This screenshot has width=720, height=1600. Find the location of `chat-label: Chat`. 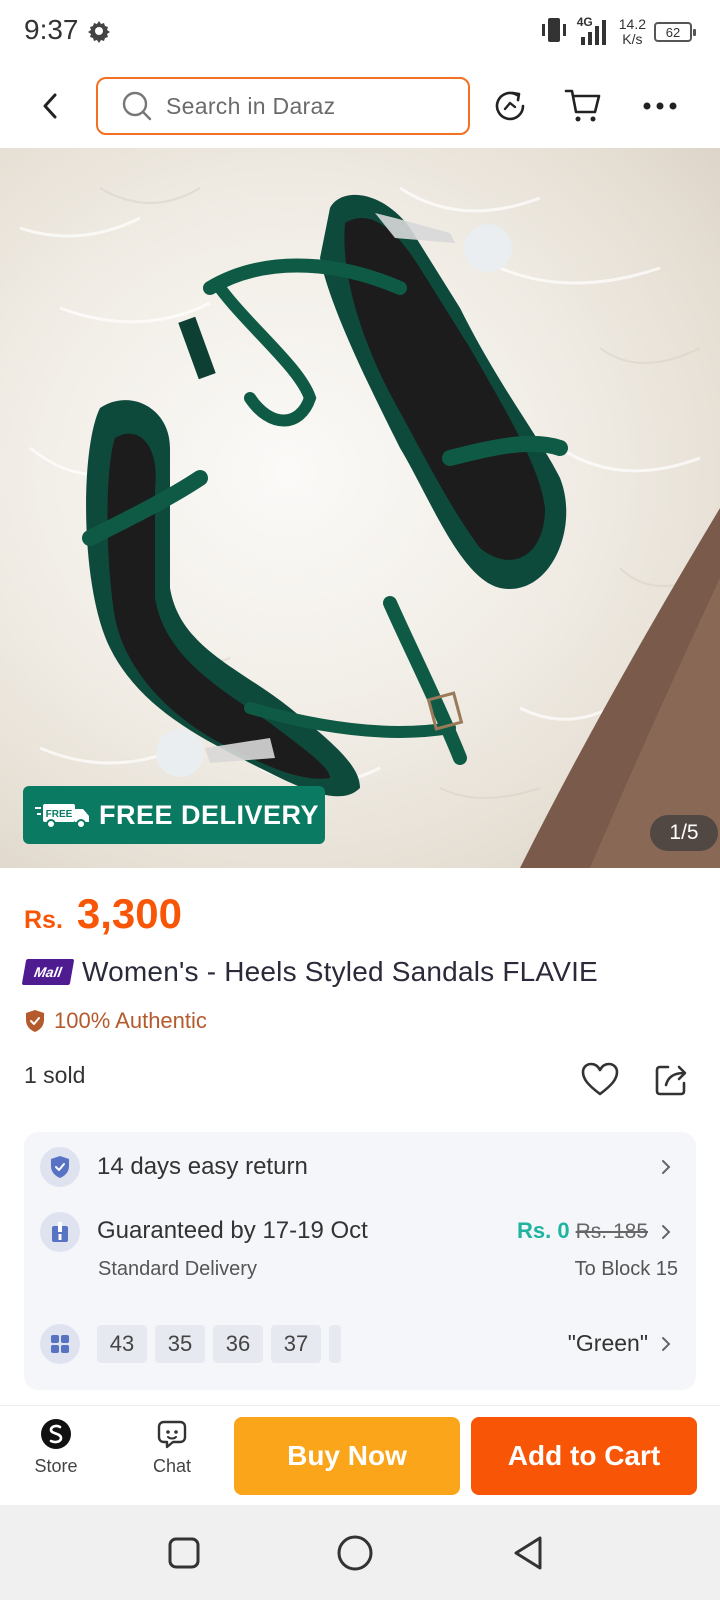

chat-label: Chat is located at coordinates (172, 1466).